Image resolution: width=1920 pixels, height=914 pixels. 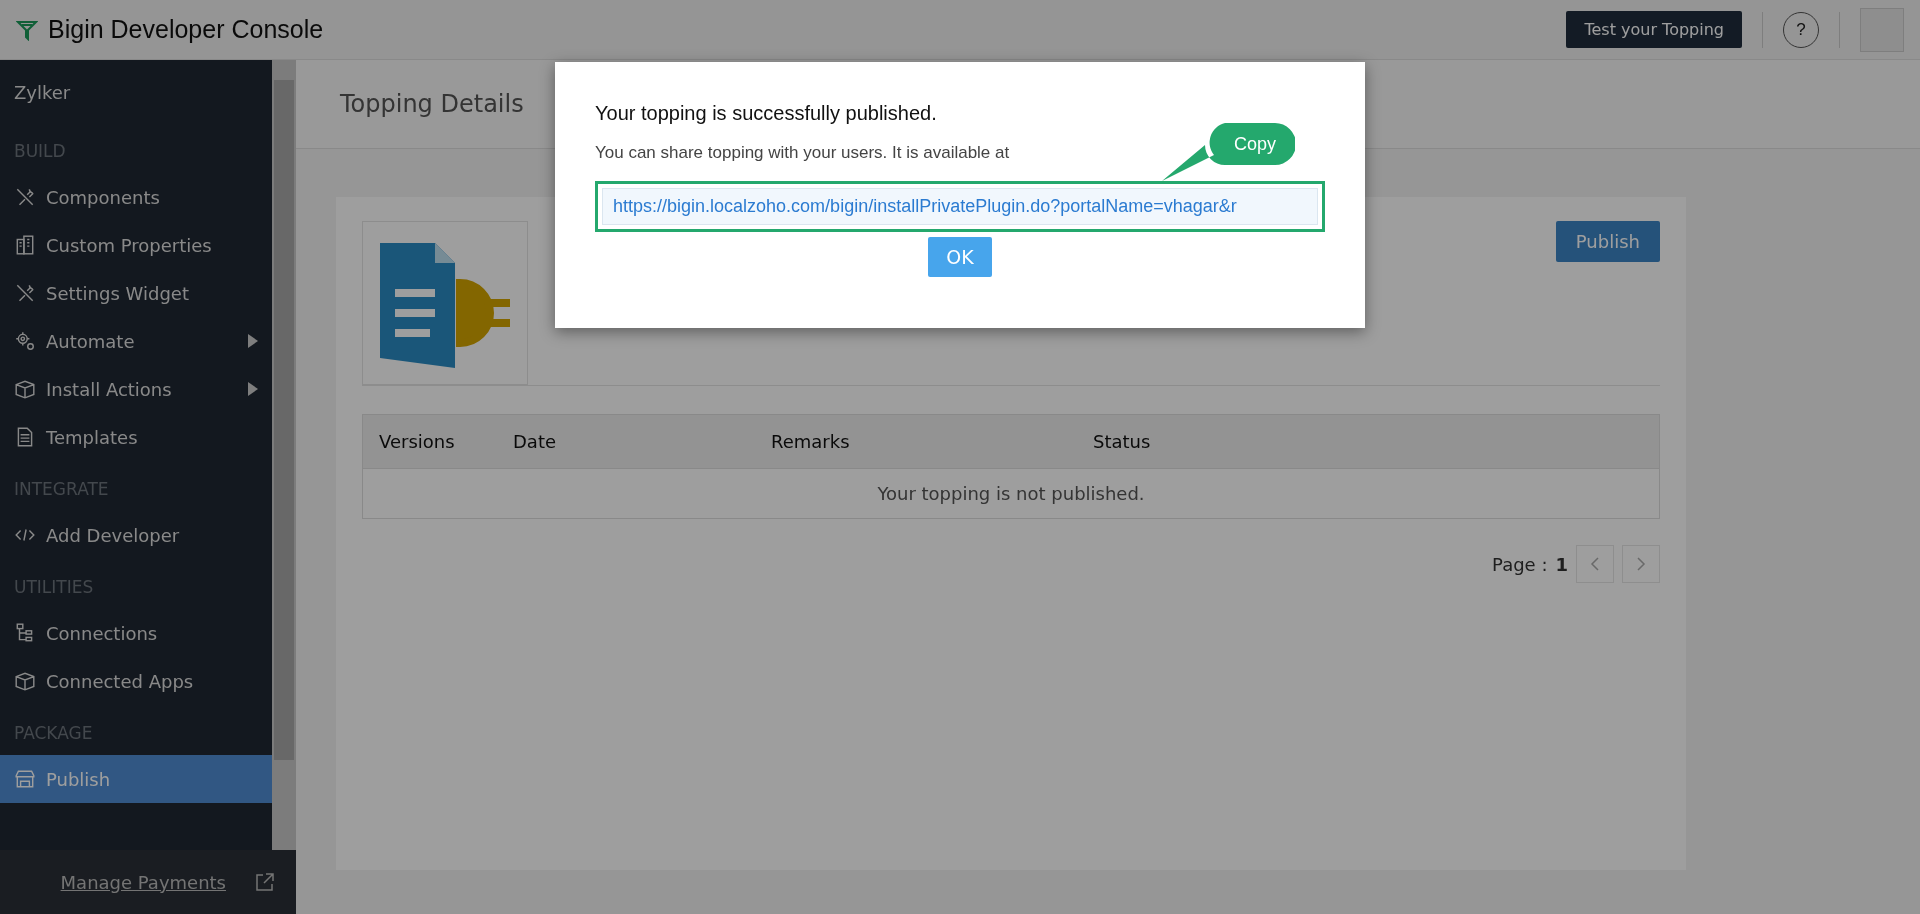 What do you see at coordinates (27, 29) in the screenshot?
I see `logo-icon` at bounding box center [27, 29].